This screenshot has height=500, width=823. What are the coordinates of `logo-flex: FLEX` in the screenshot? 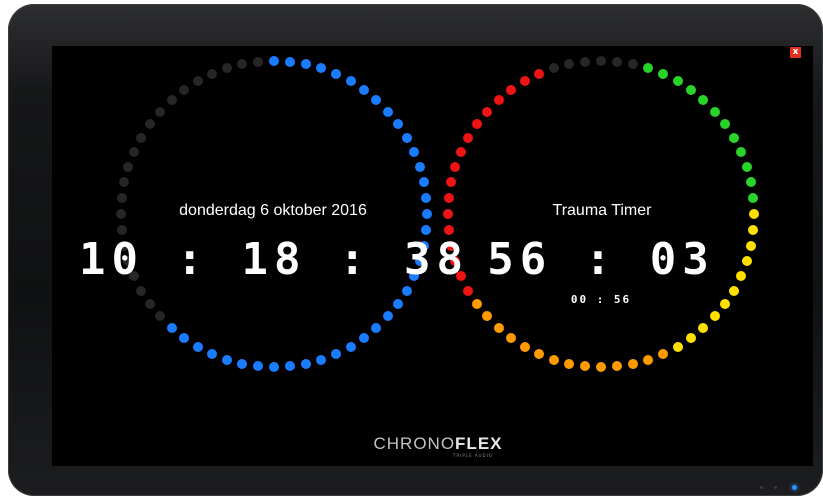 It's located at (479, 443).